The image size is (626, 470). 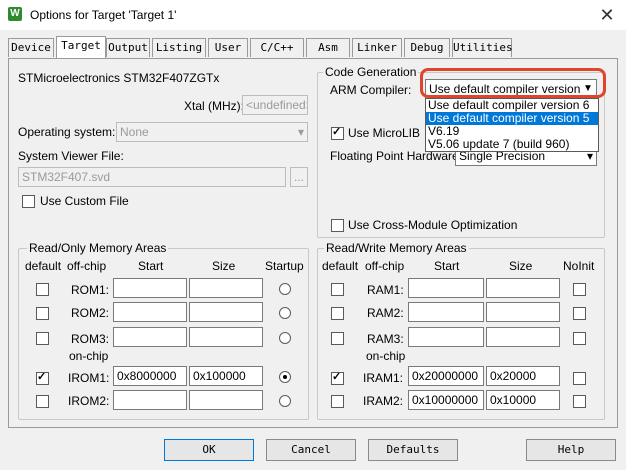 What do you see at coordinates (377, 47) in the screenshot?
I see `tab-linker: Linker` at bounding box center [377, 47].